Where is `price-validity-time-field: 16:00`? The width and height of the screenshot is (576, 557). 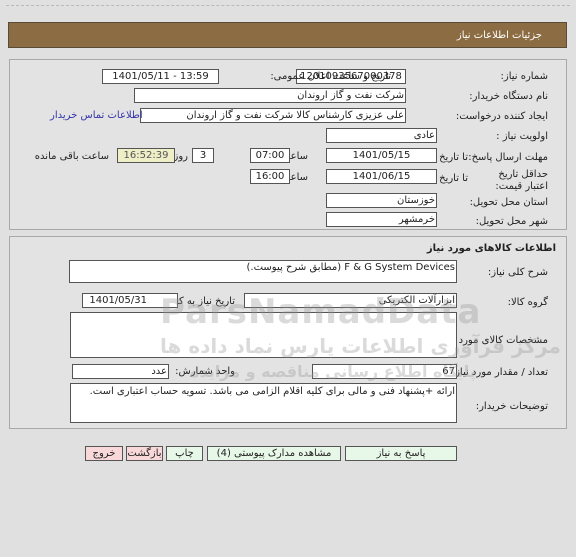 price-validity-time-field: 16:00 is located at coordinates (270, 176).